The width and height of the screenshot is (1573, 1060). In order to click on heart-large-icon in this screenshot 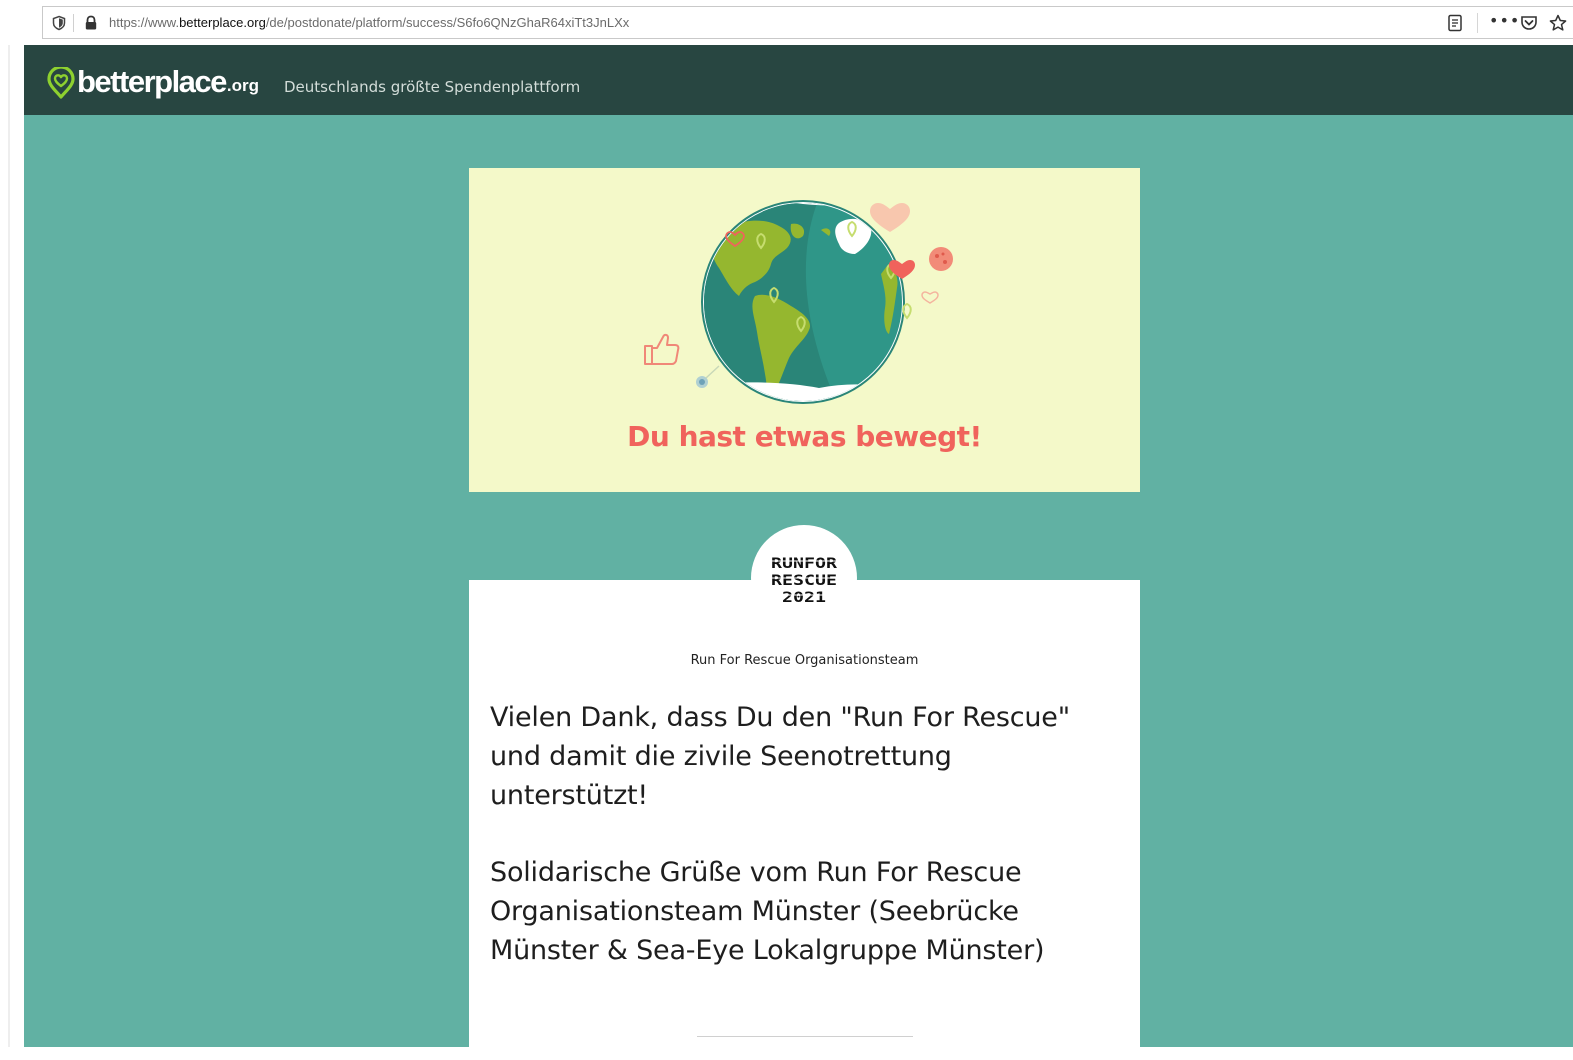, I will do `click(890, 217)`.